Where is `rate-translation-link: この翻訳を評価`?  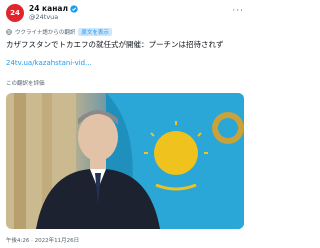
rate-translation-link: この翻訳を評価 is located at coordinates (25, 83).